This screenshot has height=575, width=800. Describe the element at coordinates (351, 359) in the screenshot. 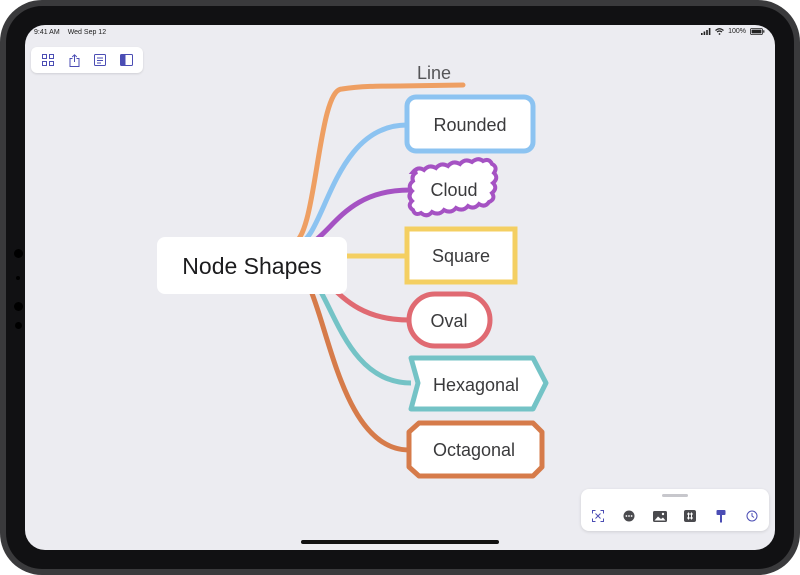

I see `branch-octagonal` at that location.